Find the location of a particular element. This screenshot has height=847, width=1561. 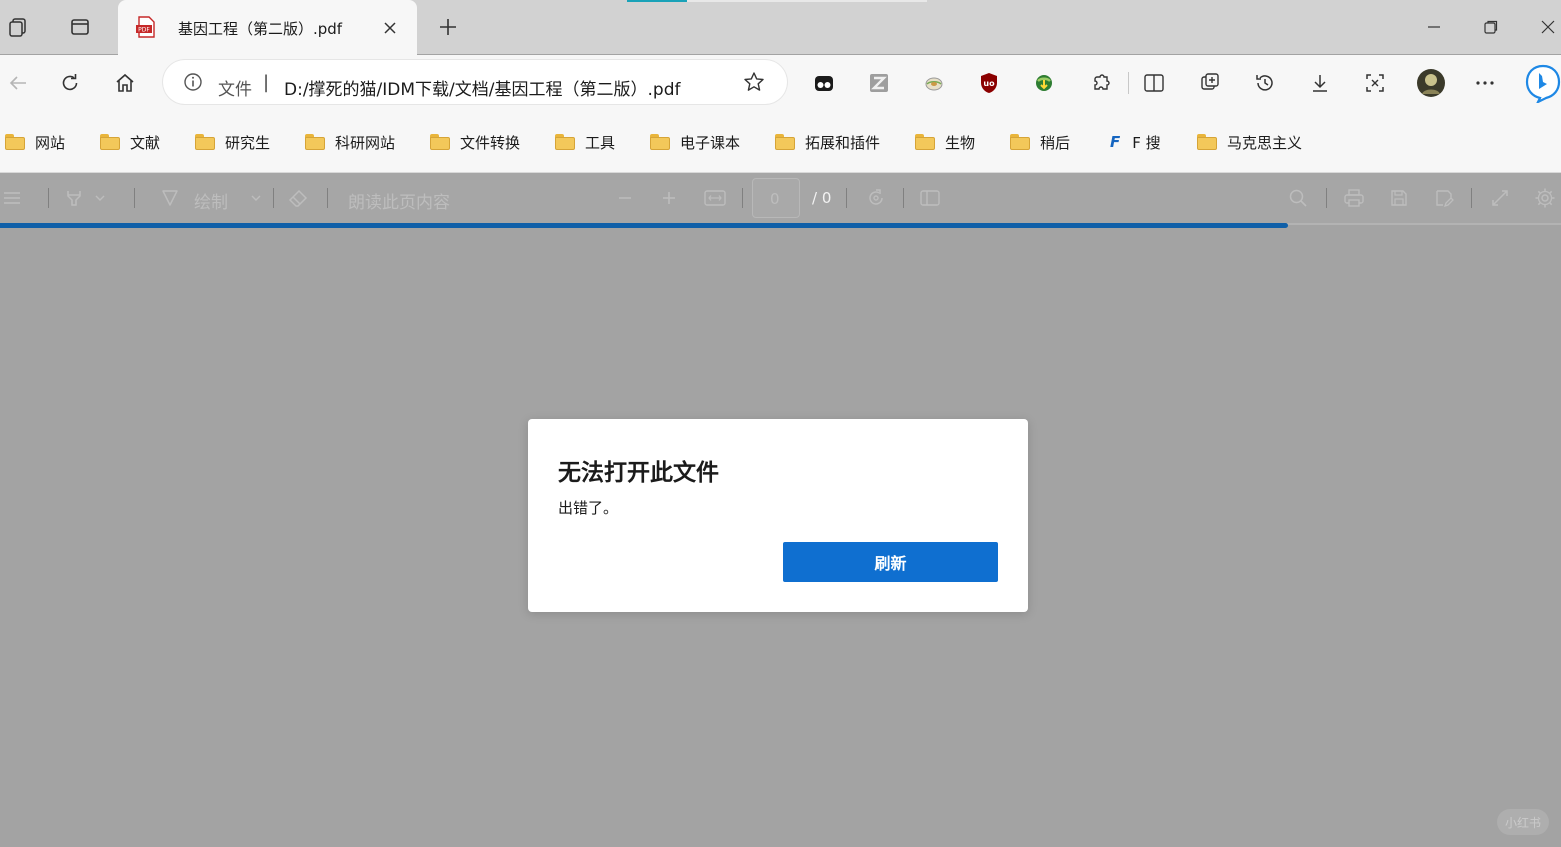

tab-loading-accent is located at coordinates (657, 1).